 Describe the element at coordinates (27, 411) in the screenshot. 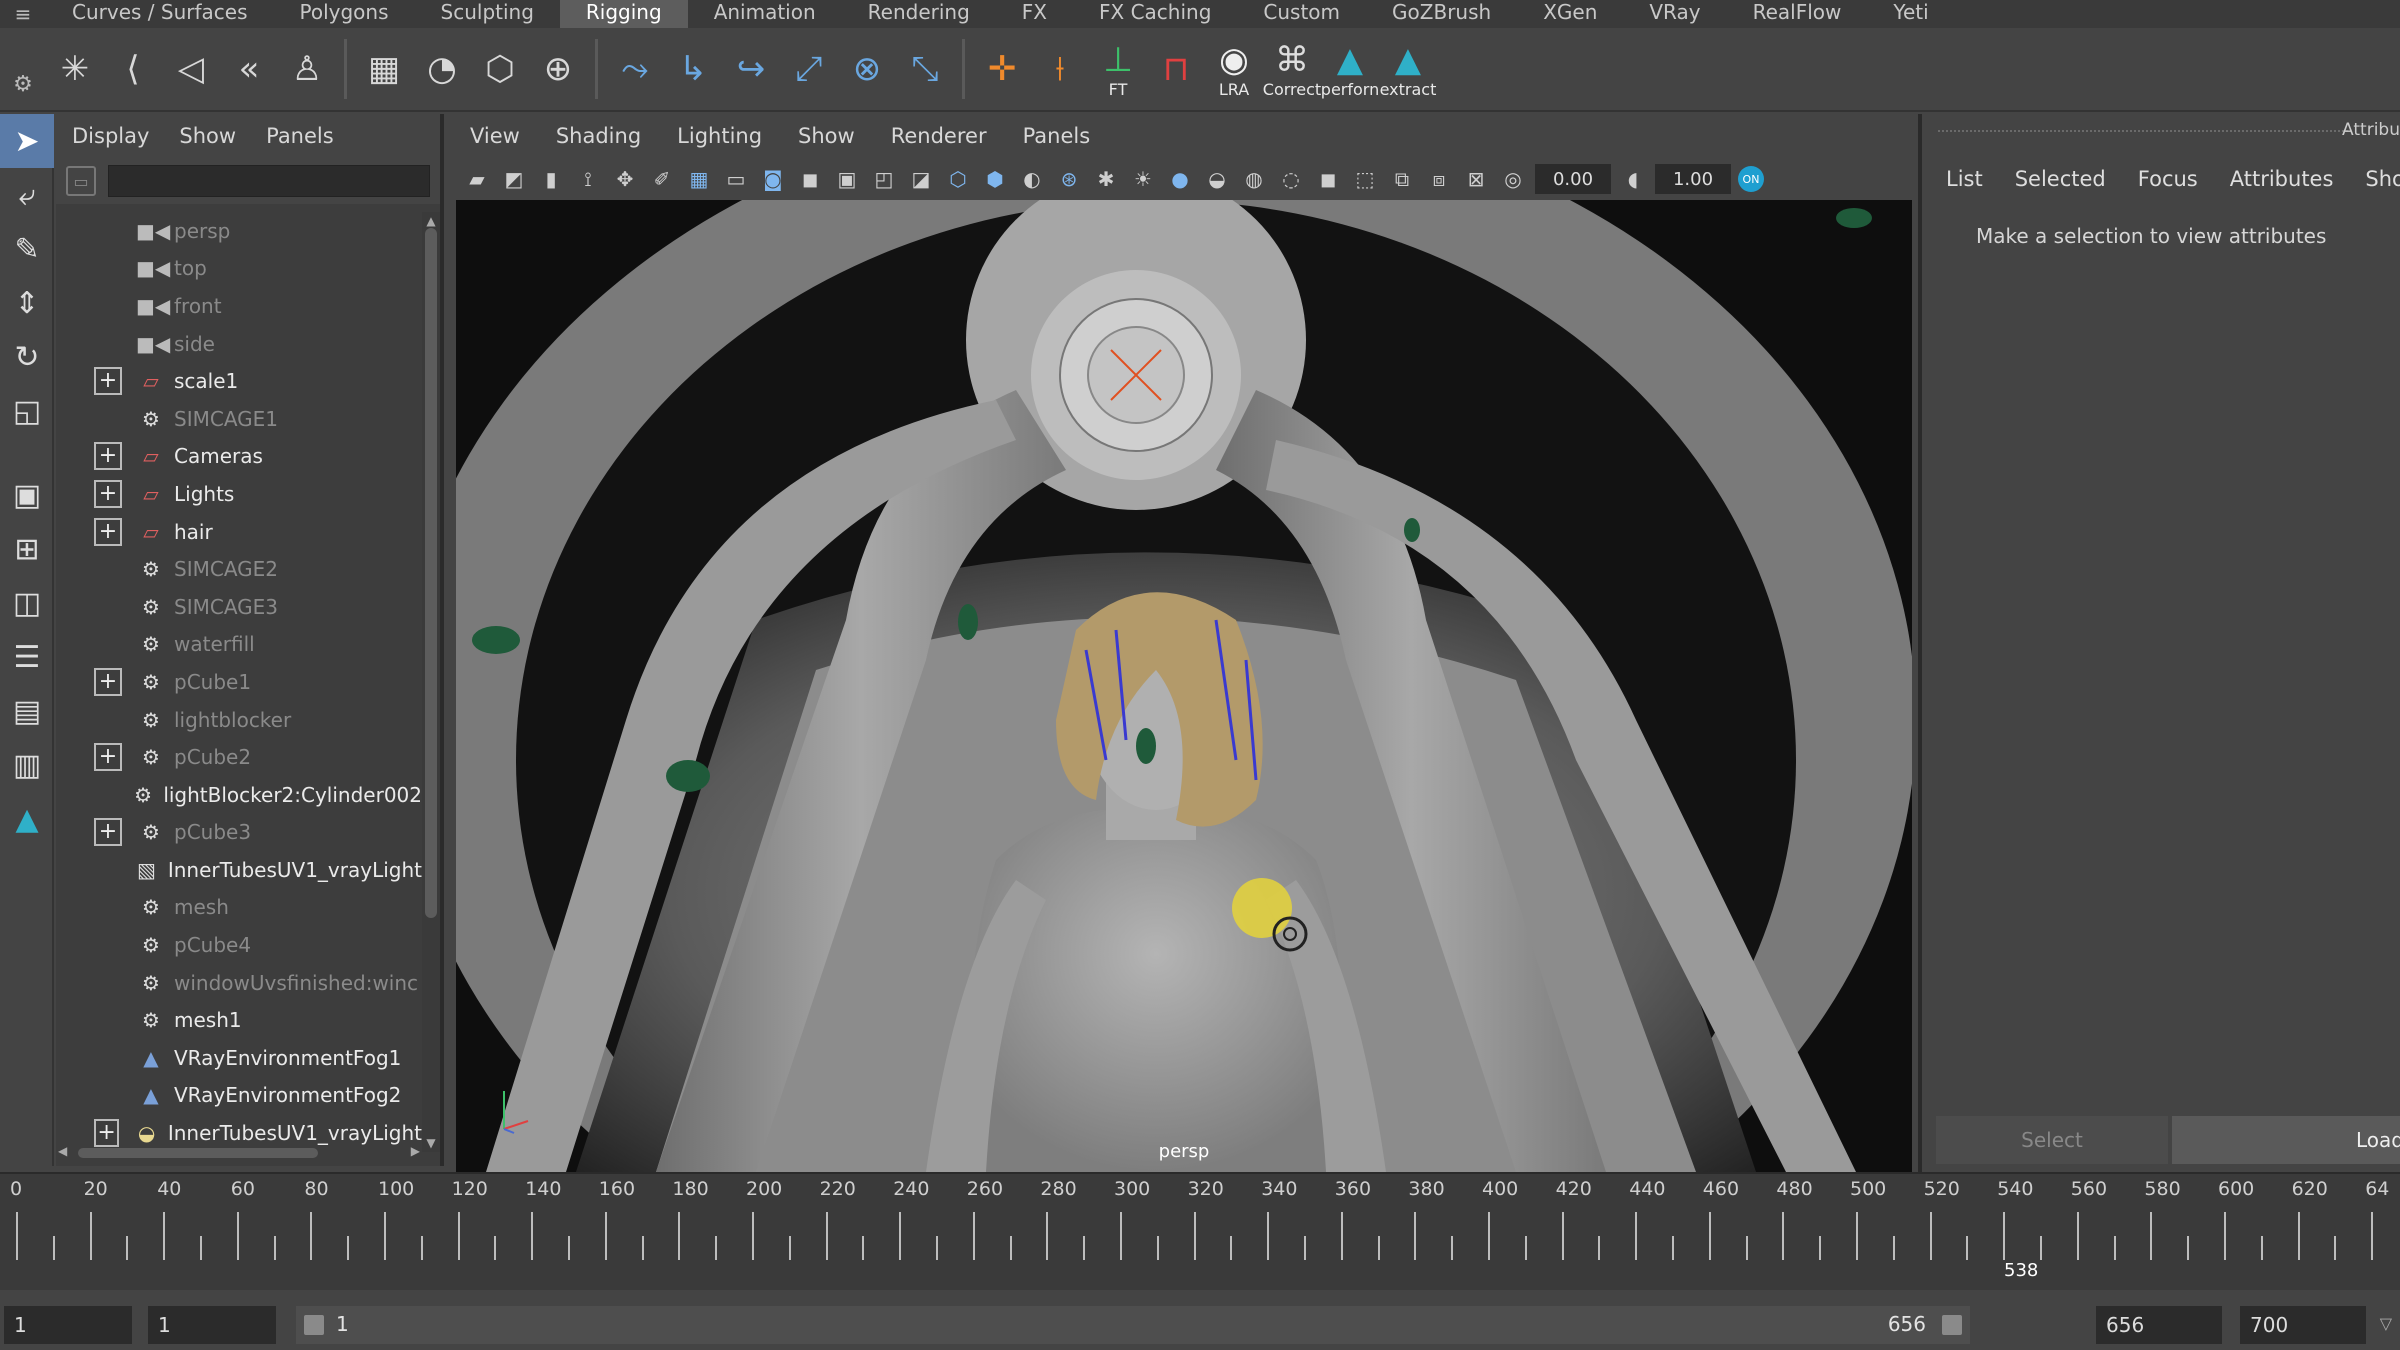

I see `scale-tool-icon: ◱` at that location.